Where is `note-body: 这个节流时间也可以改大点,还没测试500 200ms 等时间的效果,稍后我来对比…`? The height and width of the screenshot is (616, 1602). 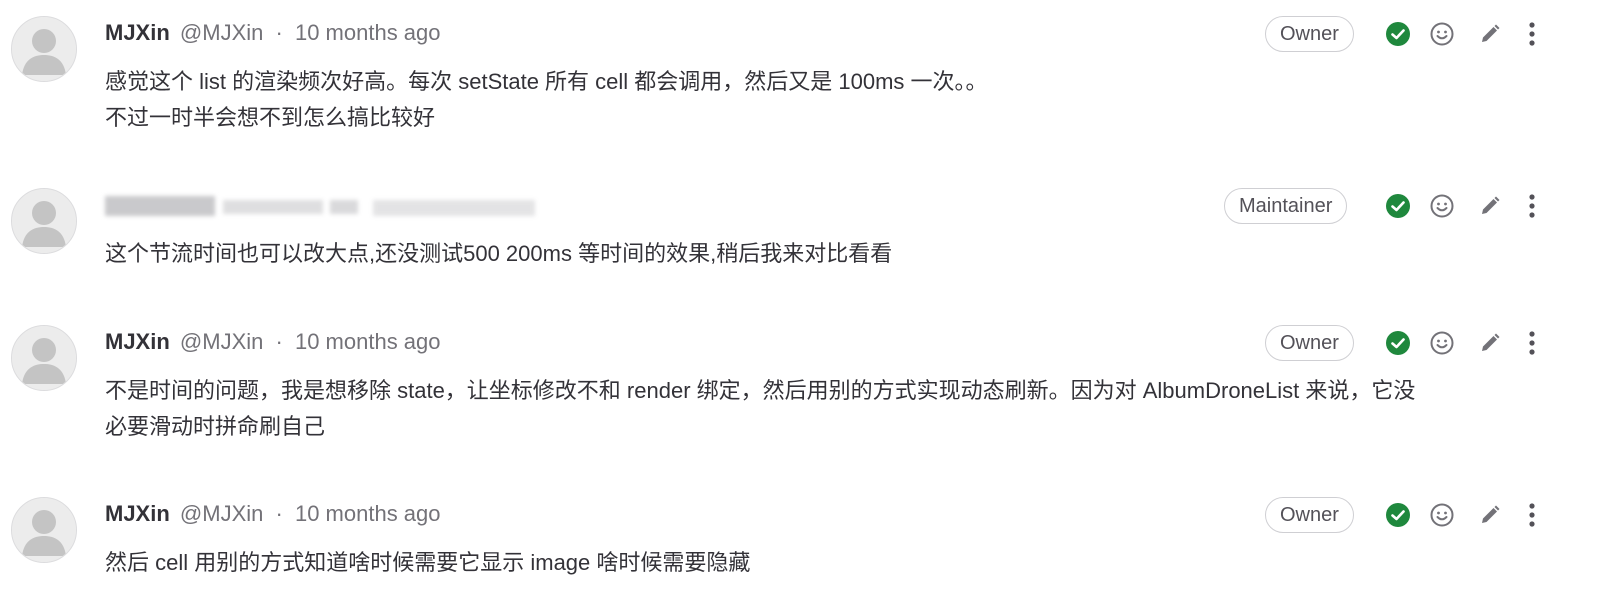
note-body: 这个节流时间也可以改大点,还没测试500 200ms 等时间的效果,稍后我来对比… is located at coordinates (825, 254).